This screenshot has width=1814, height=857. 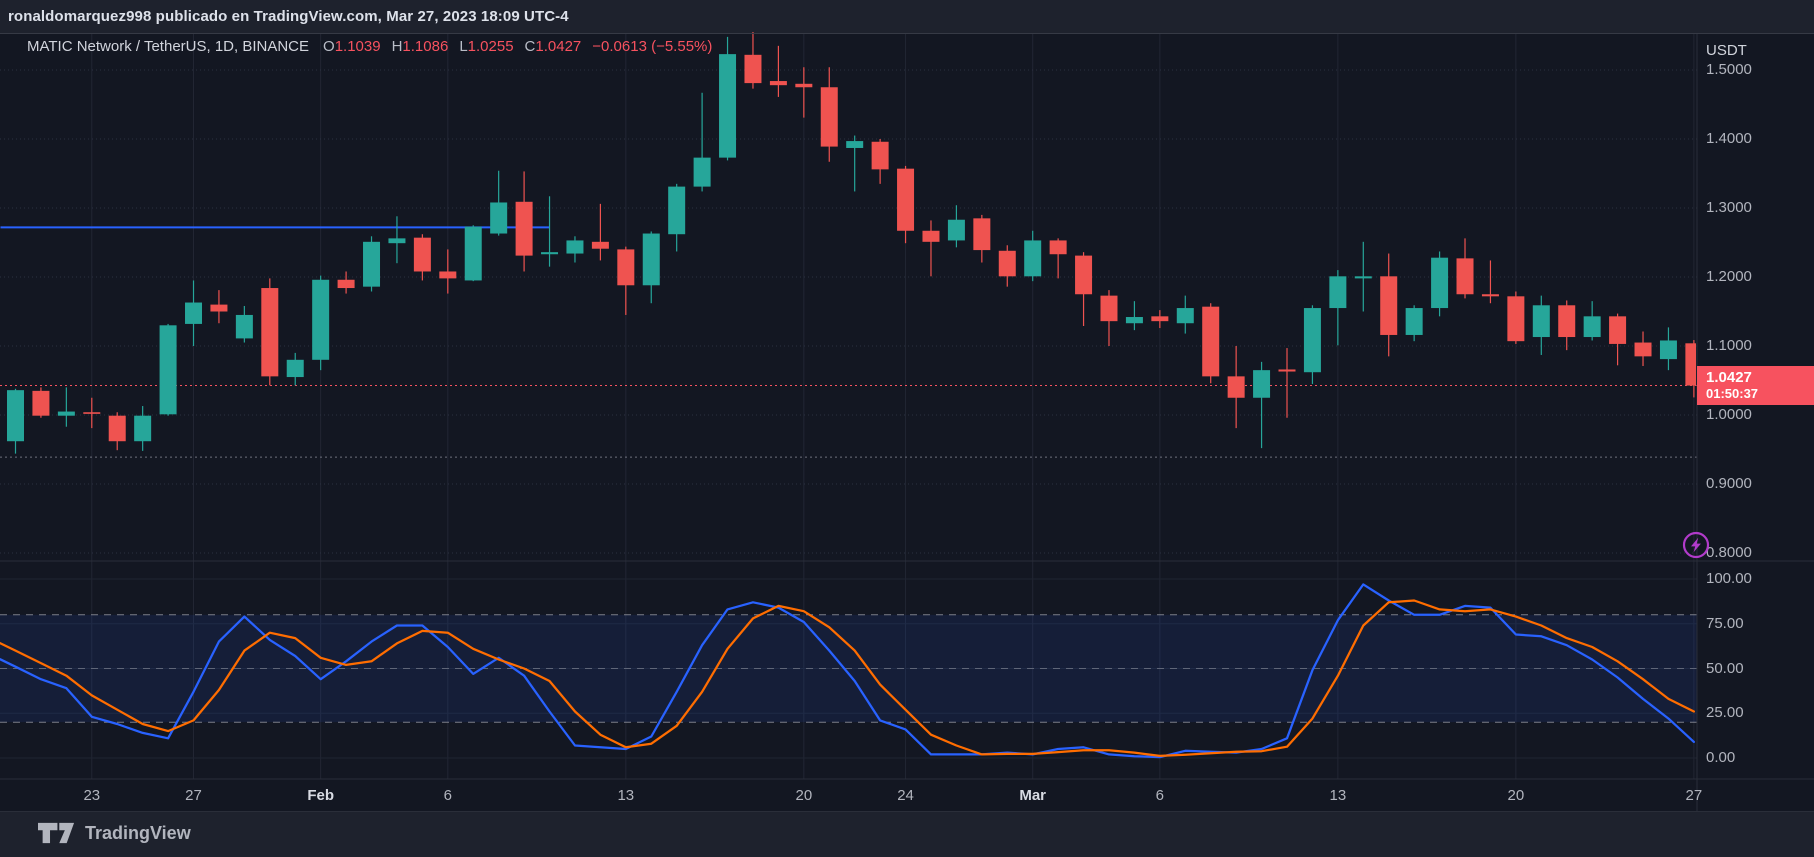 I want to click on ohlc-low: L1.0255, so click(x=486, y=46).